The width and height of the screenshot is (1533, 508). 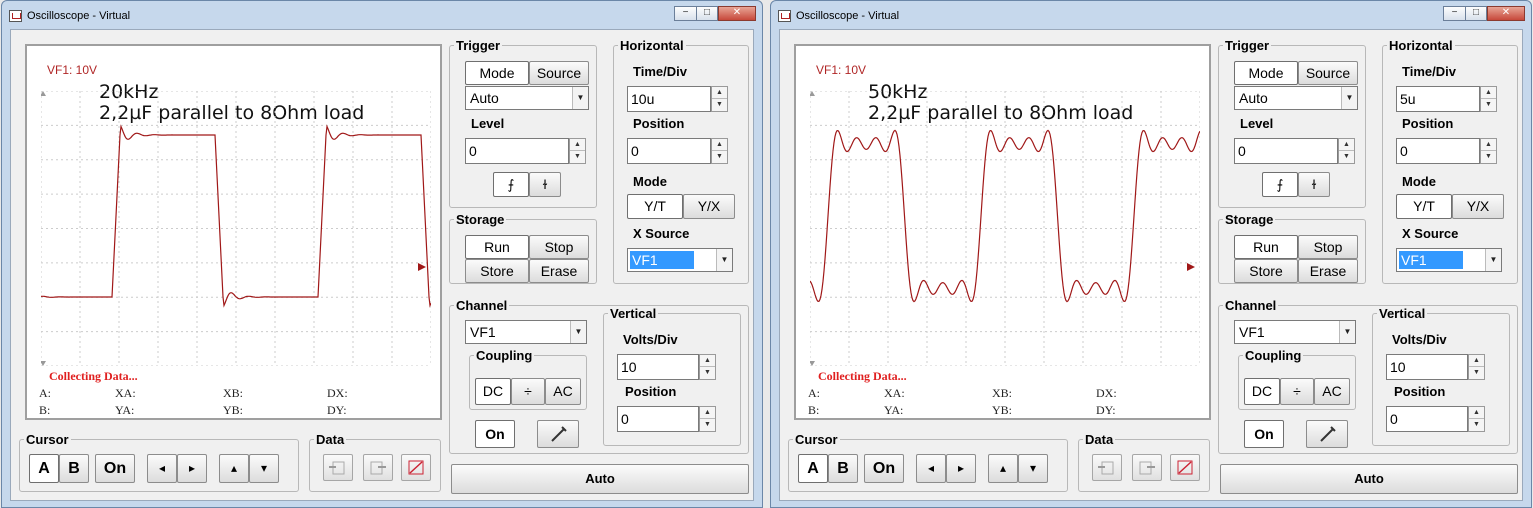 What do you see at coordinates (1249, 219) in the screenshot?
I see `storage-title: Storage` at bounding box center [1249, 219].